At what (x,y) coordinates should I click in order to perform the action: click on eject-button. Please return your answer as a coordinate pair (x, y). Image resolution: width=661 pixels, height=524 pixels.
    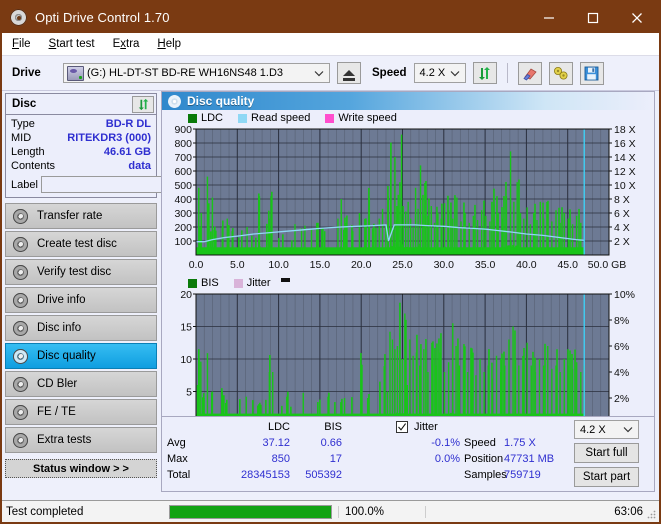
    Looking at the image, I should click on (349, 73).